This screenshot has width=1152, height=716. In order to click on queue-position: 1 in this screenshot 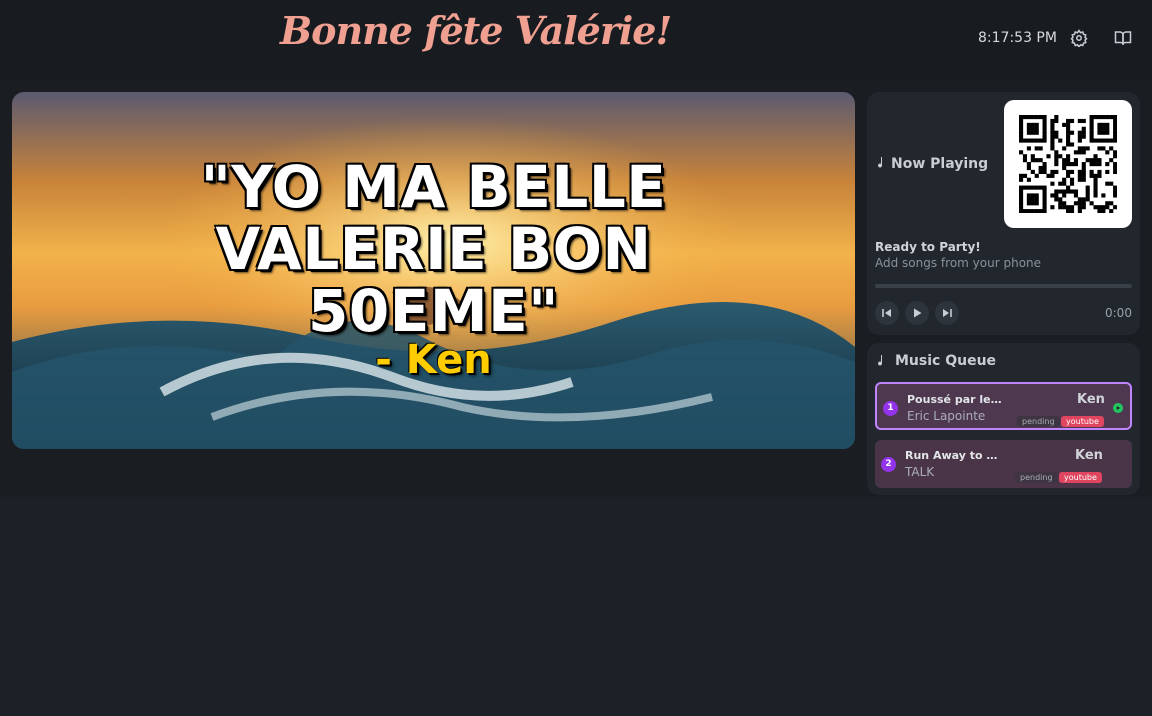, I will do `click(890, 408)`.